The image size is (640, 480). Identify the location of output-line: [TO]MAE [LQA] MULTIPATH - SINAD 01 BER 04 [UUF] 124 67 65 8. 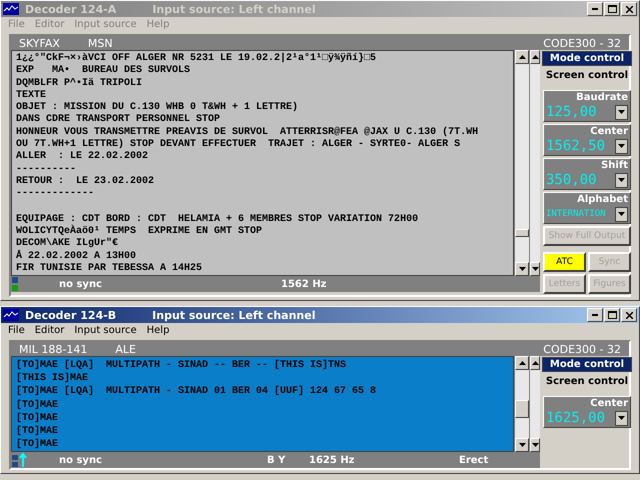
(197, 392).